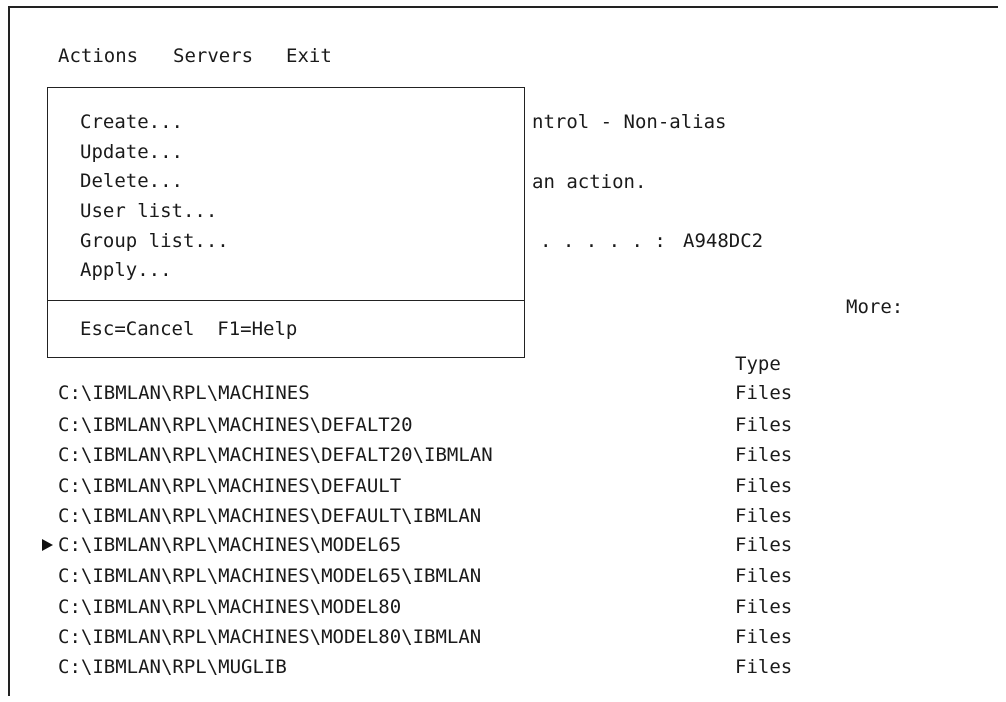  What do you see at coordinates (269, 637) in the screenshot?
I see `list-item-path: C:\IBMLAN\RPL\MACHINES\MODEL80\IBMLAN` at bounding box center [269, 637].